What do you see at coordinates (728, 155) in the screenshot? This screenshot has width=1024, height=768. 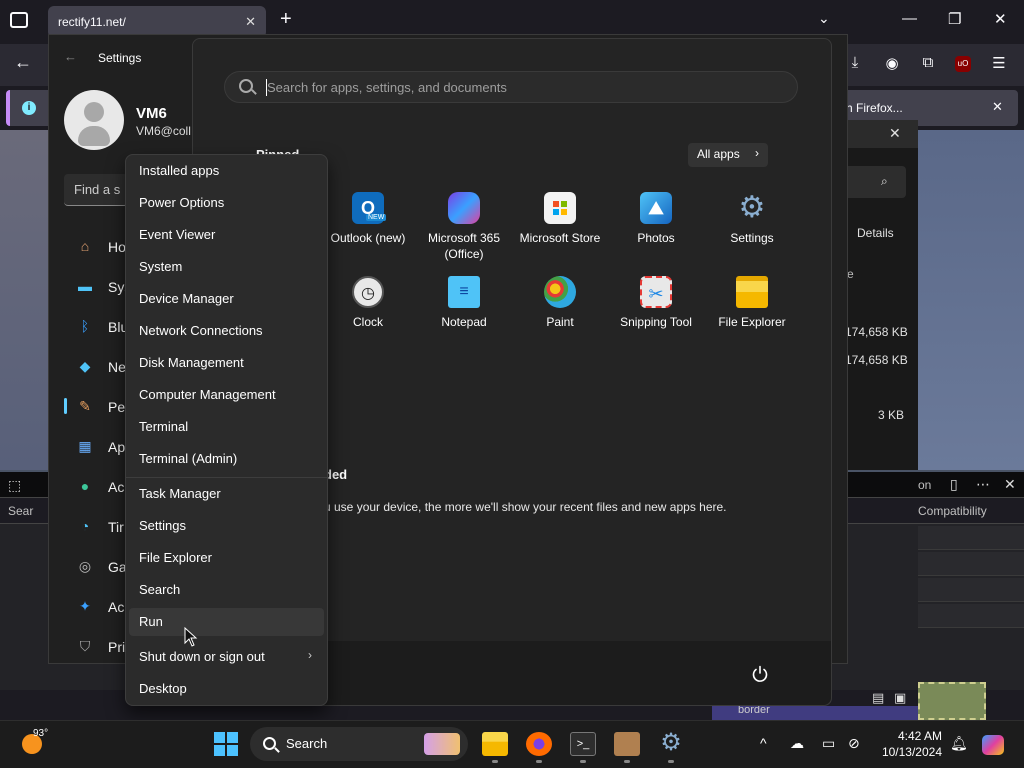 I see `all-apps-button: All apps ›` at bounding box center [728, 155].